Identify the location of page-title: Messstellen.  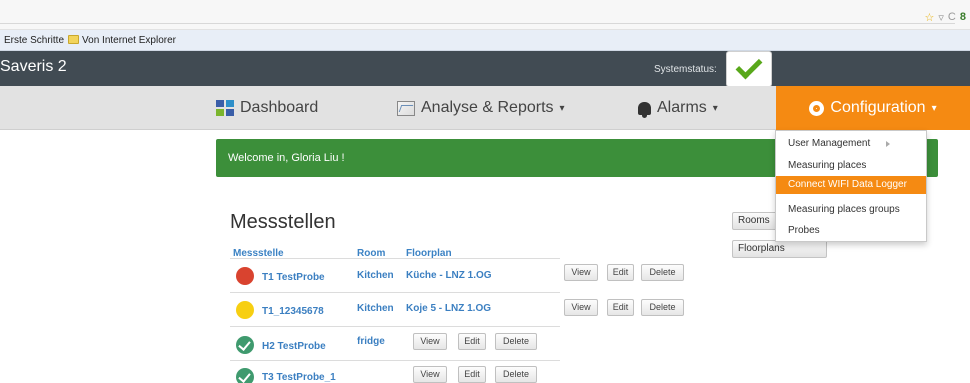
(283, 222).